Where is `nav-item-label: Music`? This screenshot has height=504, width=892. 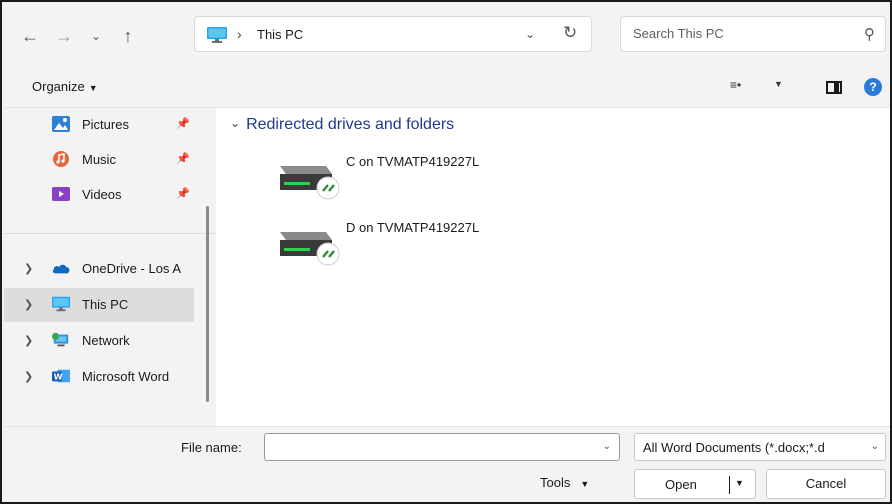
nav-item-label: Music is located at coordinates (99, 159).